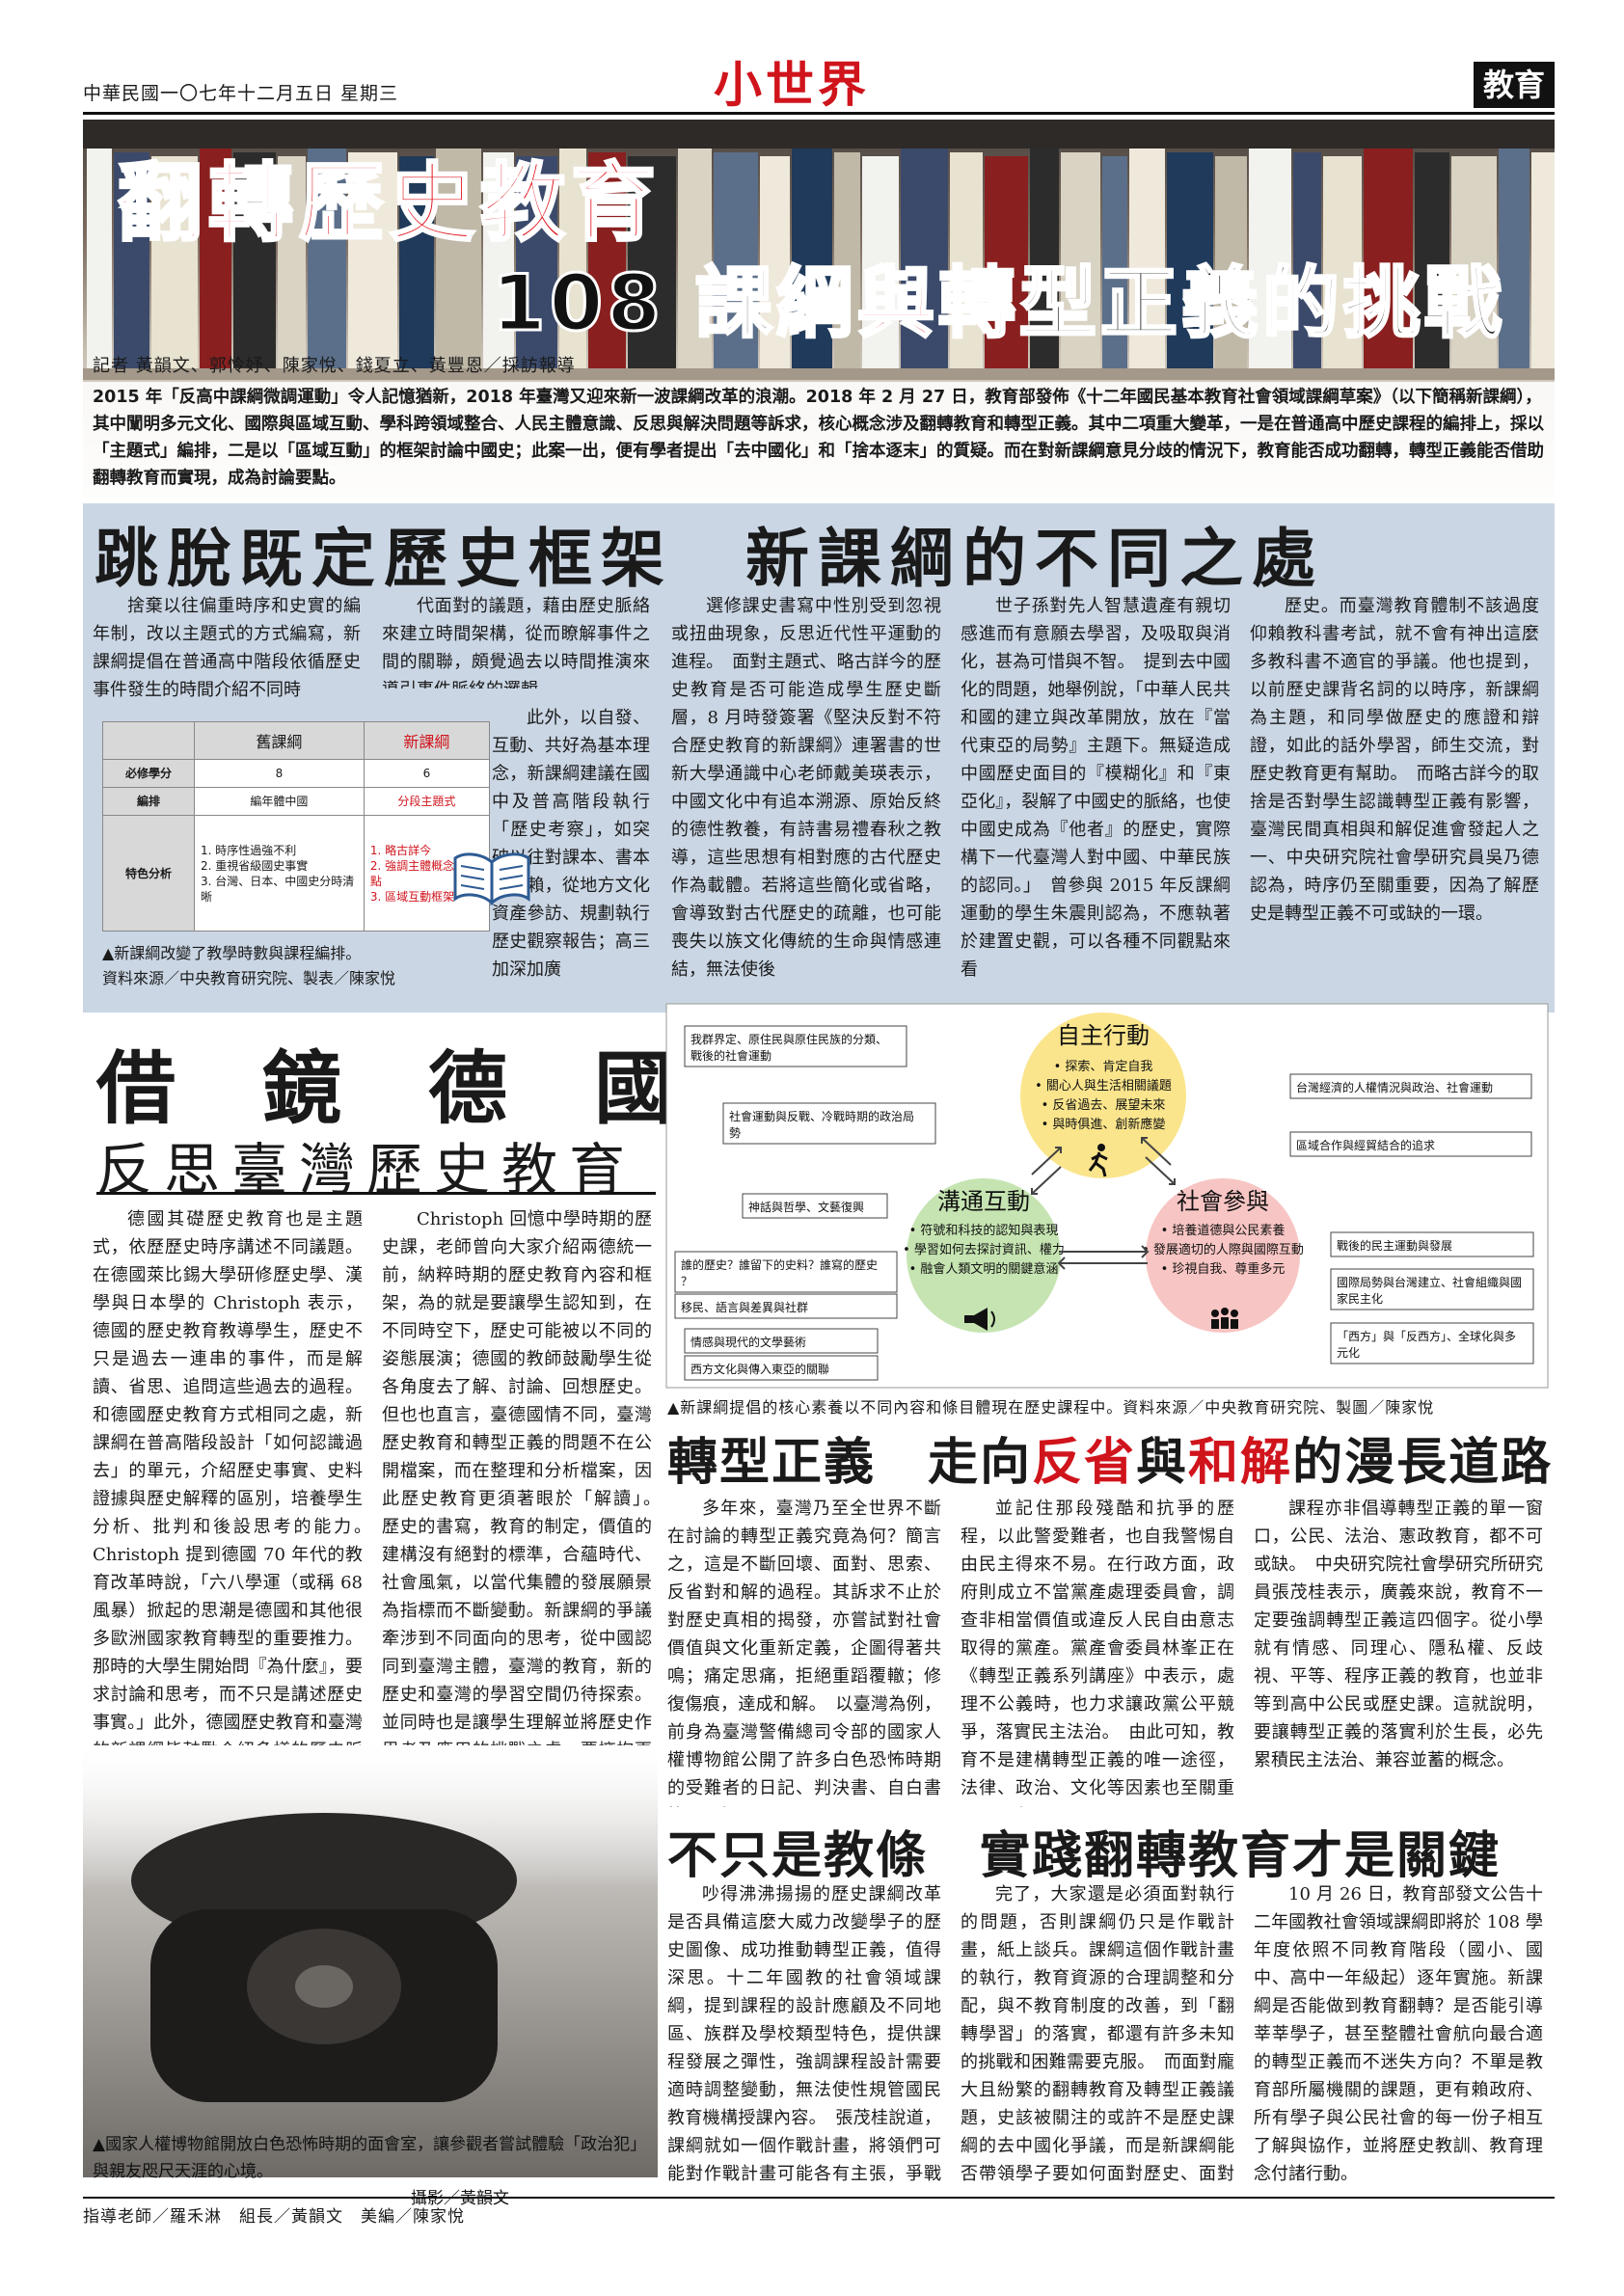 The height and width of the screenshot is (2296, 1624). What do you see at coordinates (1223, 1230) in the screenshot?
I see `diagram-item: • 培養道德與公民素養` at bounding box center [1223, 1230].